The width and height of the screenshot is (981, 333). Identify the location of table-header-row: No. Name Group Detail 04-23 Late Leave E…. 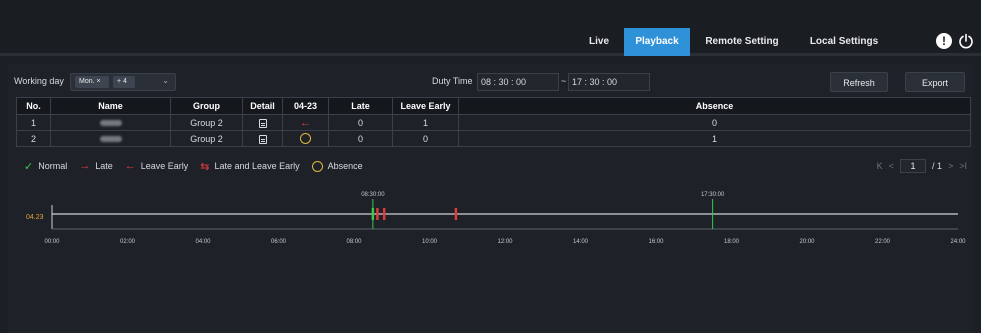
(493, 106).